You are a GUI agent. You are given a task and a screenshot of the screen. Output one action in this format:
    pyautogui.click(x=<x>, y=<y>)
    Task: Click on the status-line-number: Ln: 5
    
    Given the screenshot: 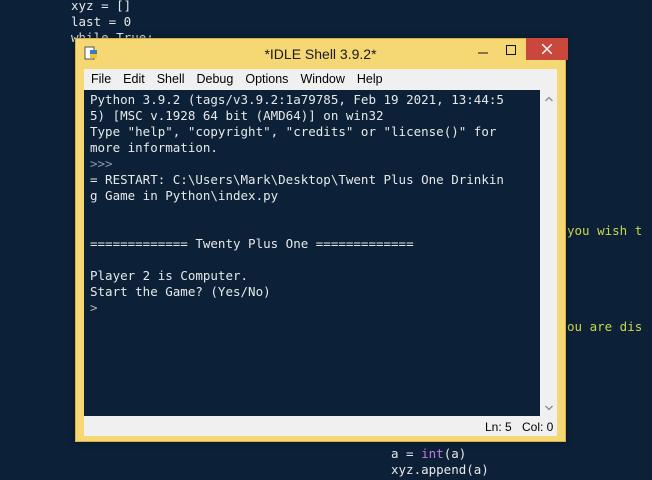 What is the action you would take?
    pyautogui.click(x=498, y=427)
    